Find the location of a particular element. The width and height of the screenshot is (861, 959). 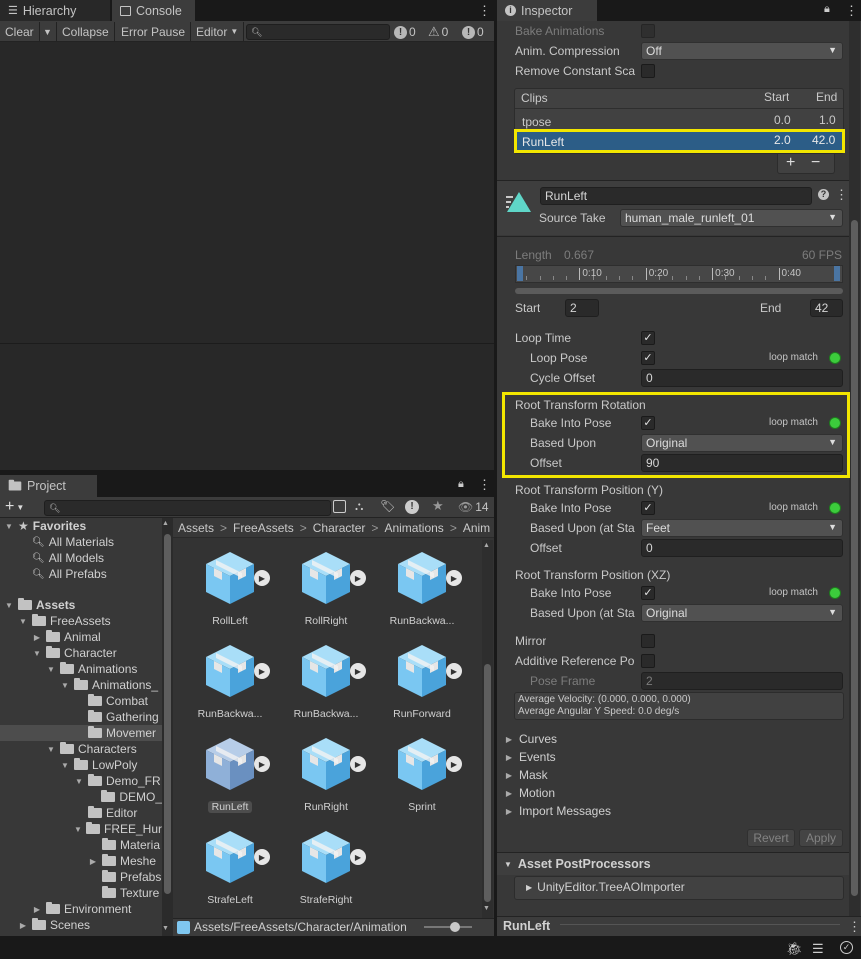

debug-mode-icon: 🐞︎ is located at coordinates (794, 949).